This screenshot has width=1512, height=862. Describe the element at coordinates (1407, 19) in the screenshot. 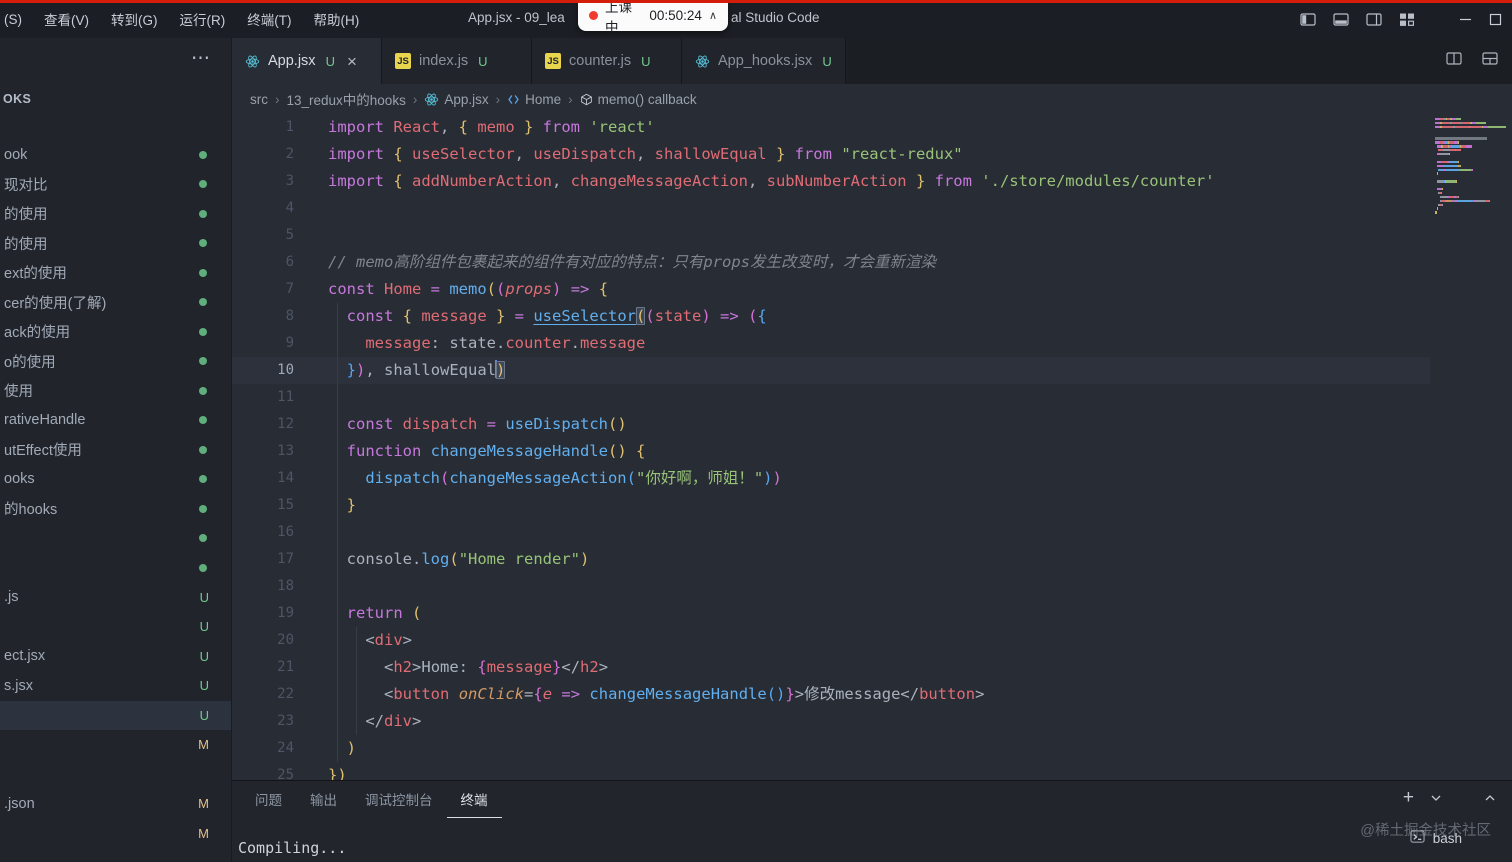

I see `customize-layout-icon` at that location.